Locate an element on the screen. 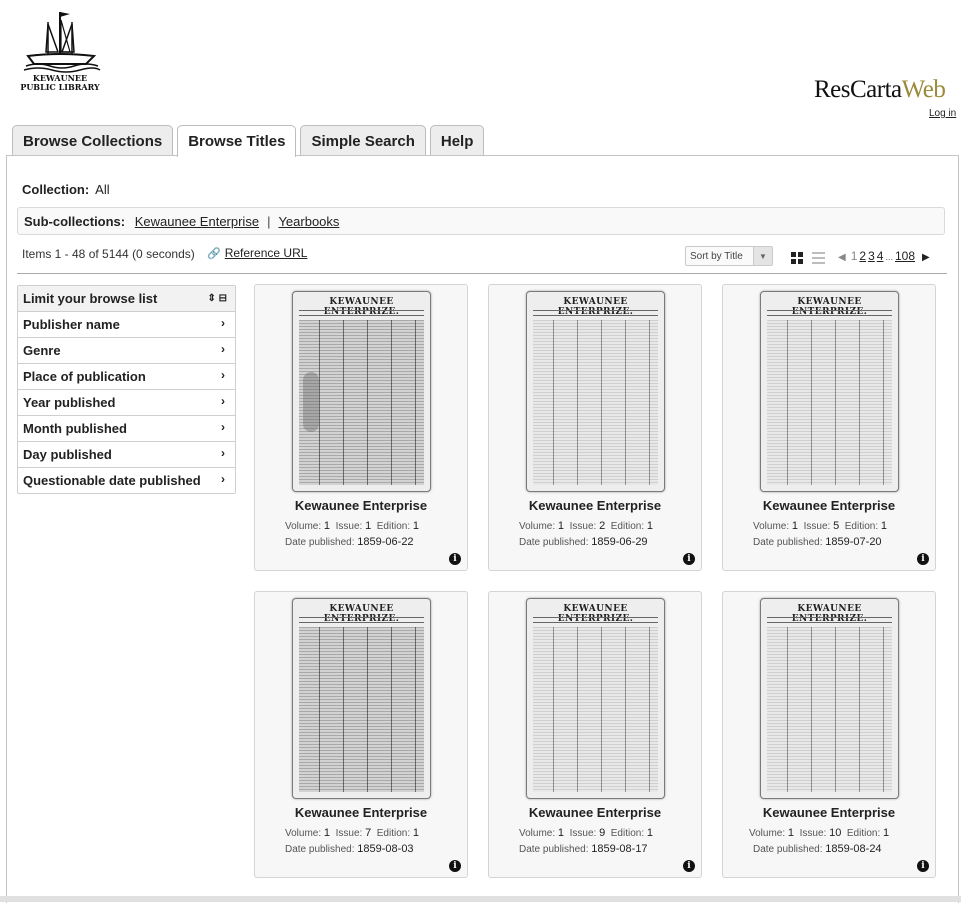  facet-publisher-name: Publisher name › is located at coordinates (126, 325).